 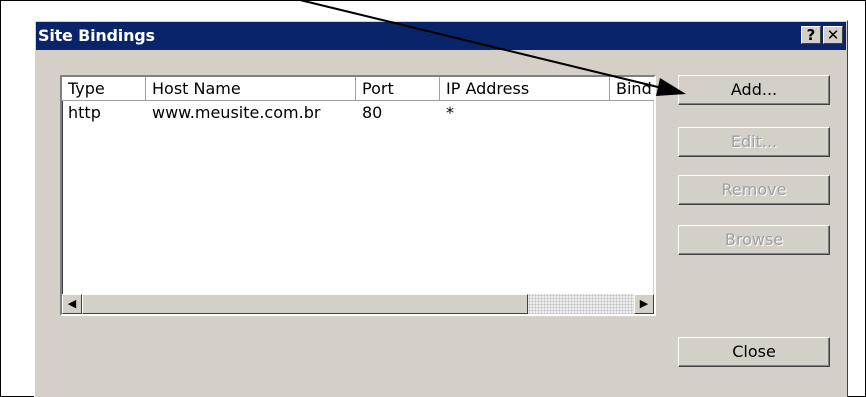 What do you see at coordinates (581, 304) in the screenshot?
I see `scrollbar-track` at bounding box center [581, 304].